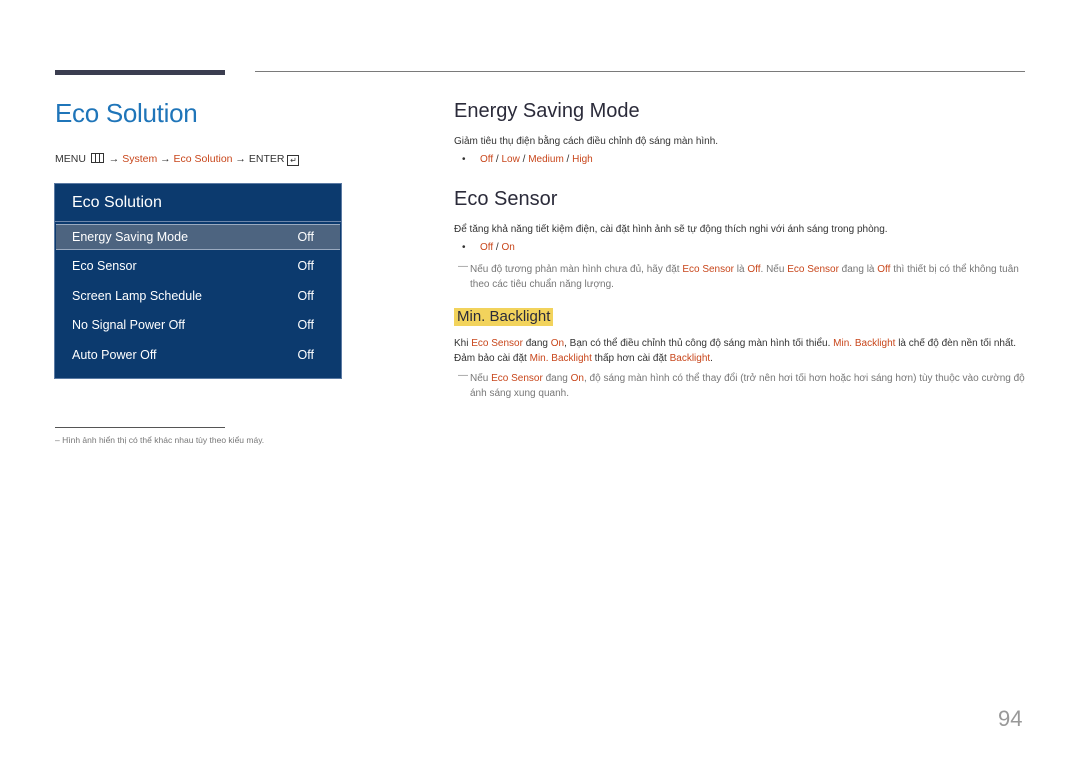 Image resolution: width=1080 pixels, height=763 pixels. Describe the element at coordinates (741, 269) in the screenshot. I see `text: là` at that location.